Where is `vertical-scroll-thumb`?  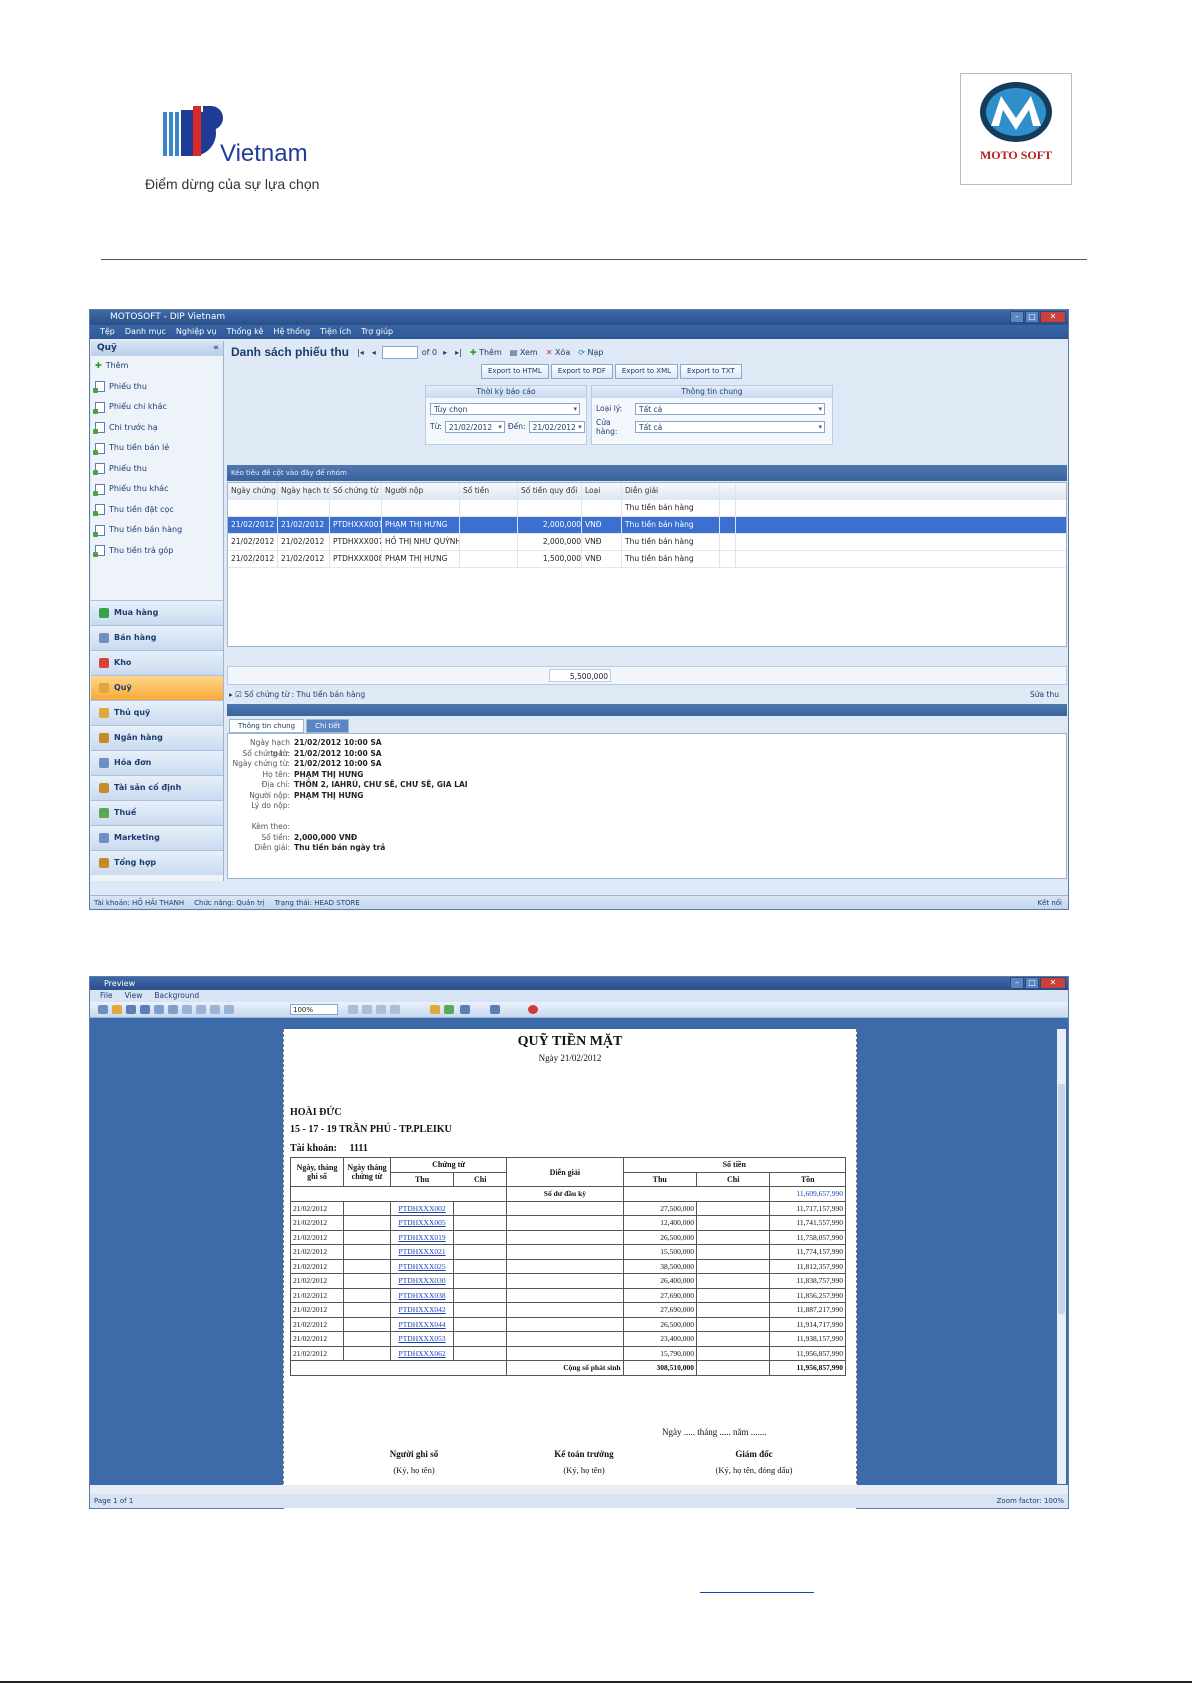
vertical-scroll-thumb is located at coordinates (1061, 1199).